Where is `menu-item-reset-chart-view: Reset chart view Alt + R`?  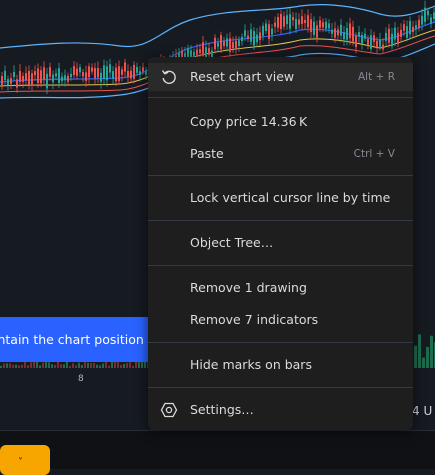
menu-item-reset-chart-view: Reset chart view Alt + R is located at coordinates (280, 77).